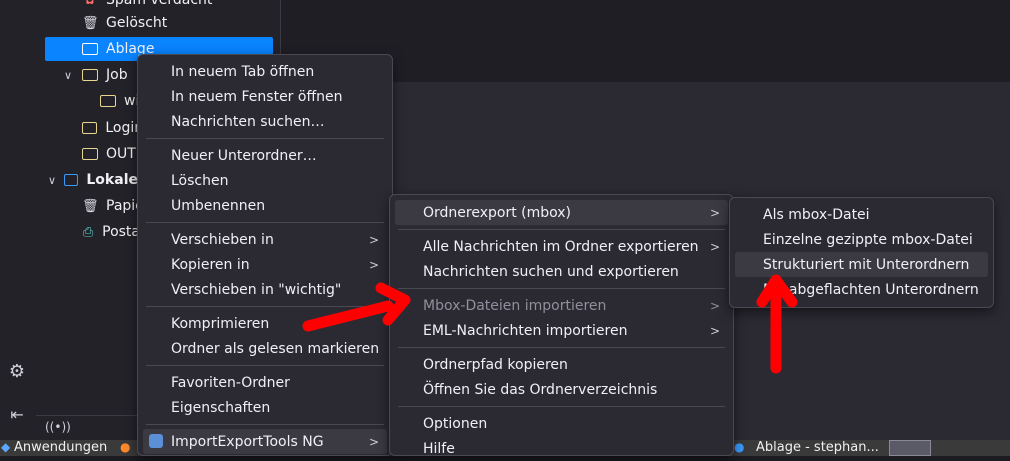 The height and width of the screenshot is (461, 1010). What do you see at coordinates (265, 323) in the screenshot?
I see `menuitem-compact: Komprimieren` at bounding box center [265, 323].